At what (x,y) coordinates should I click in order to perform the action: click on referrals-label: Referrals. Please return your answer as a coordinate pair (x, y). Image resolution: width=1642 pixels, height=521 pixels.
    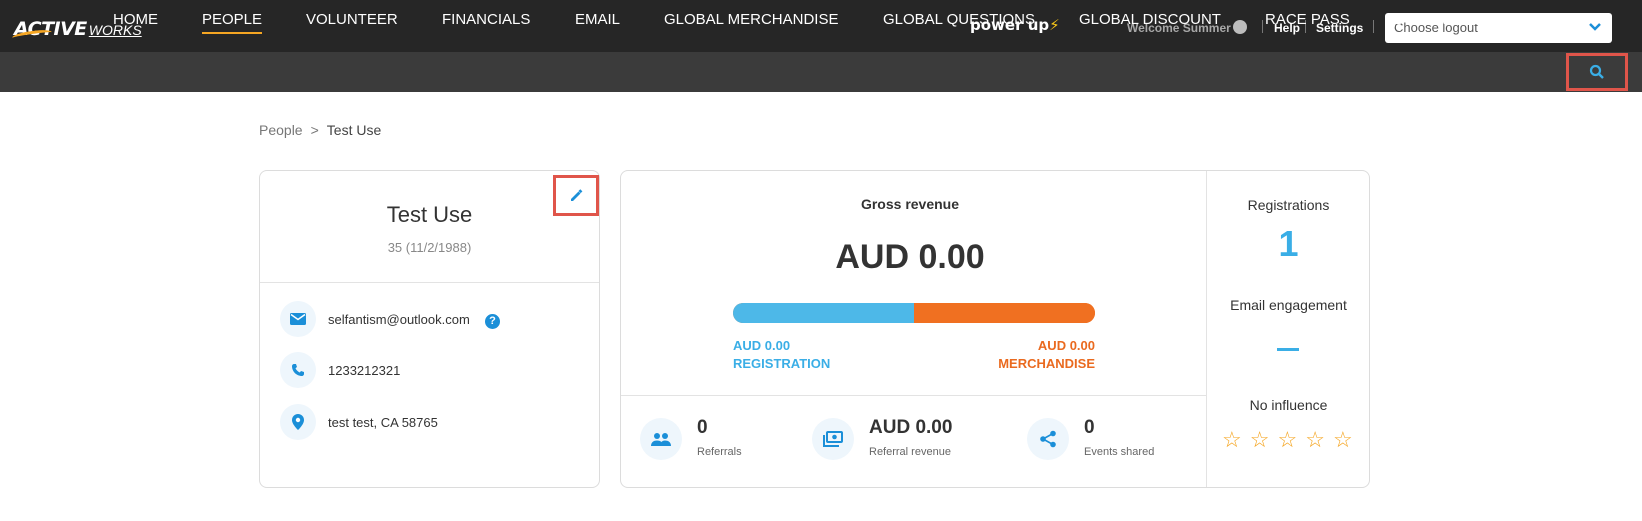
    Looking at the image, I should click on (719, 452).